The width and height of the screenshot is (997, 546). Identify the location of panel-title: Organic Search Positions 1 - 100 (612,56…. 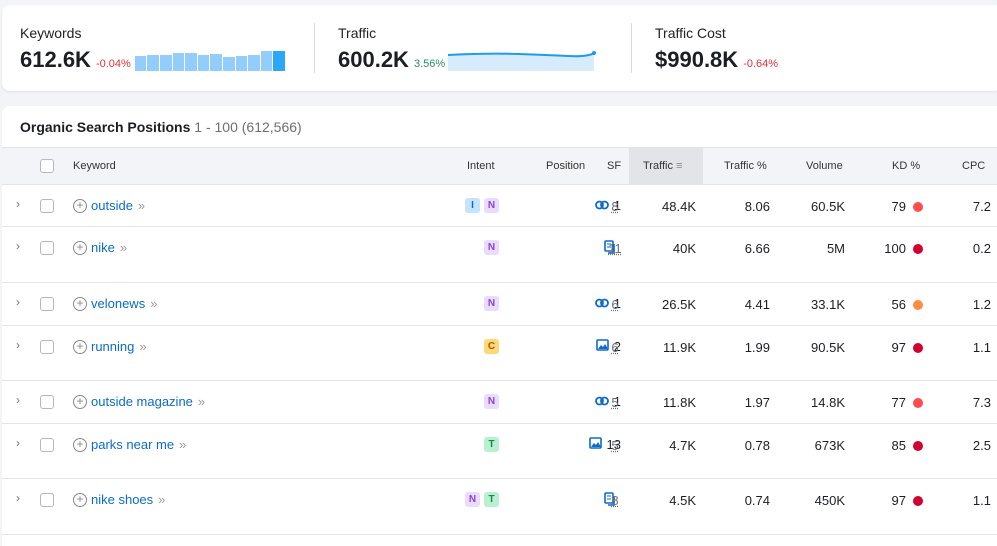
(161, 127).